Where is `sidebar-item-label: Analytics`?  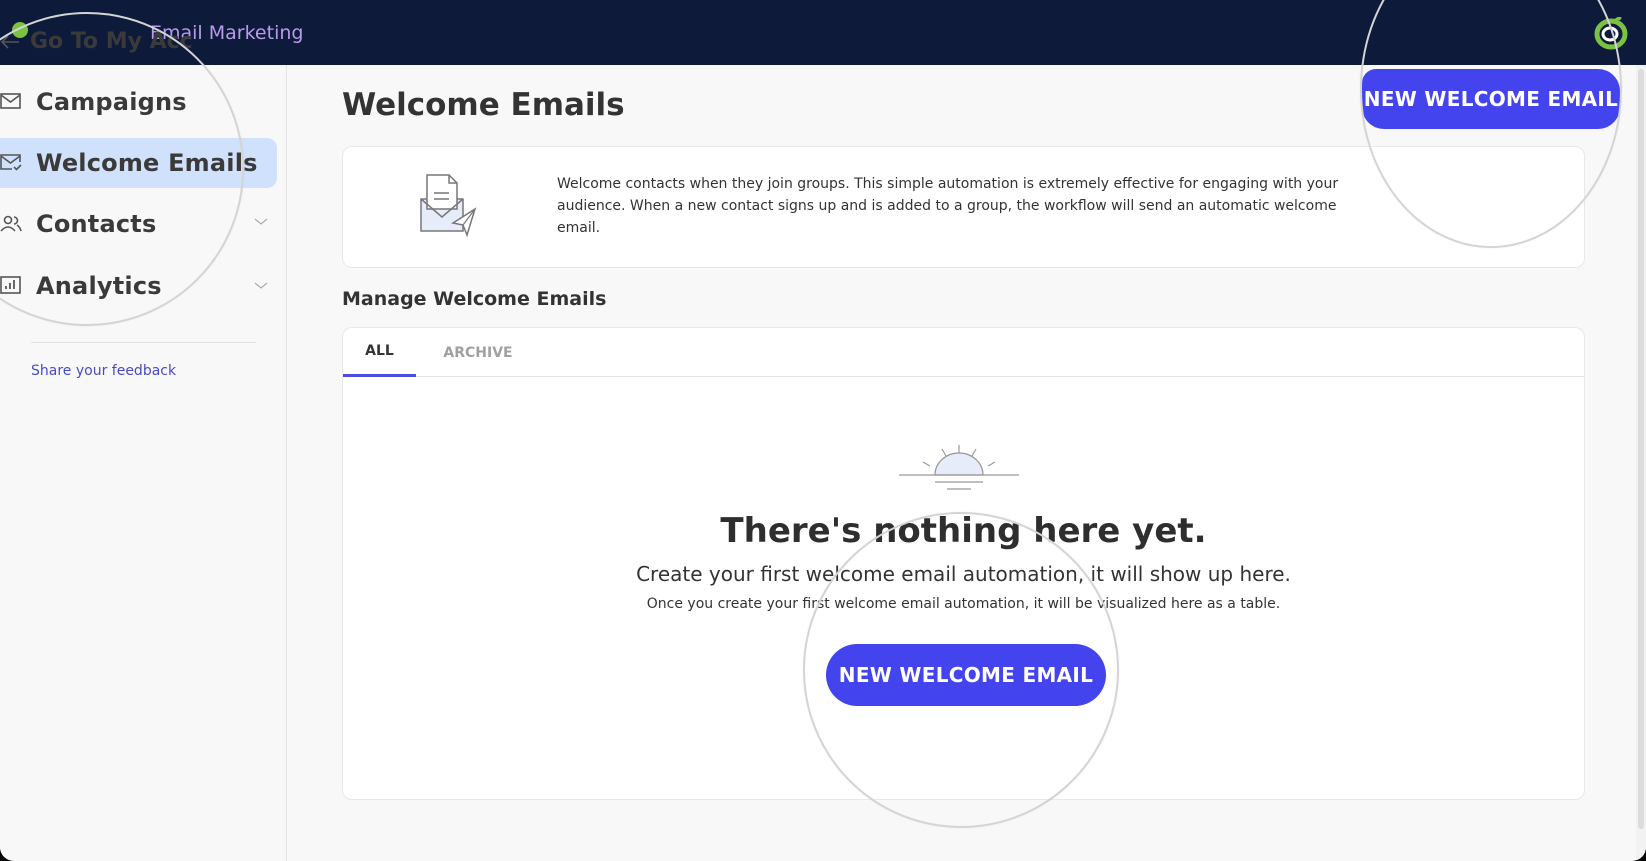
sidebar-item-label: Analytics is located at coordinates (99, 286).